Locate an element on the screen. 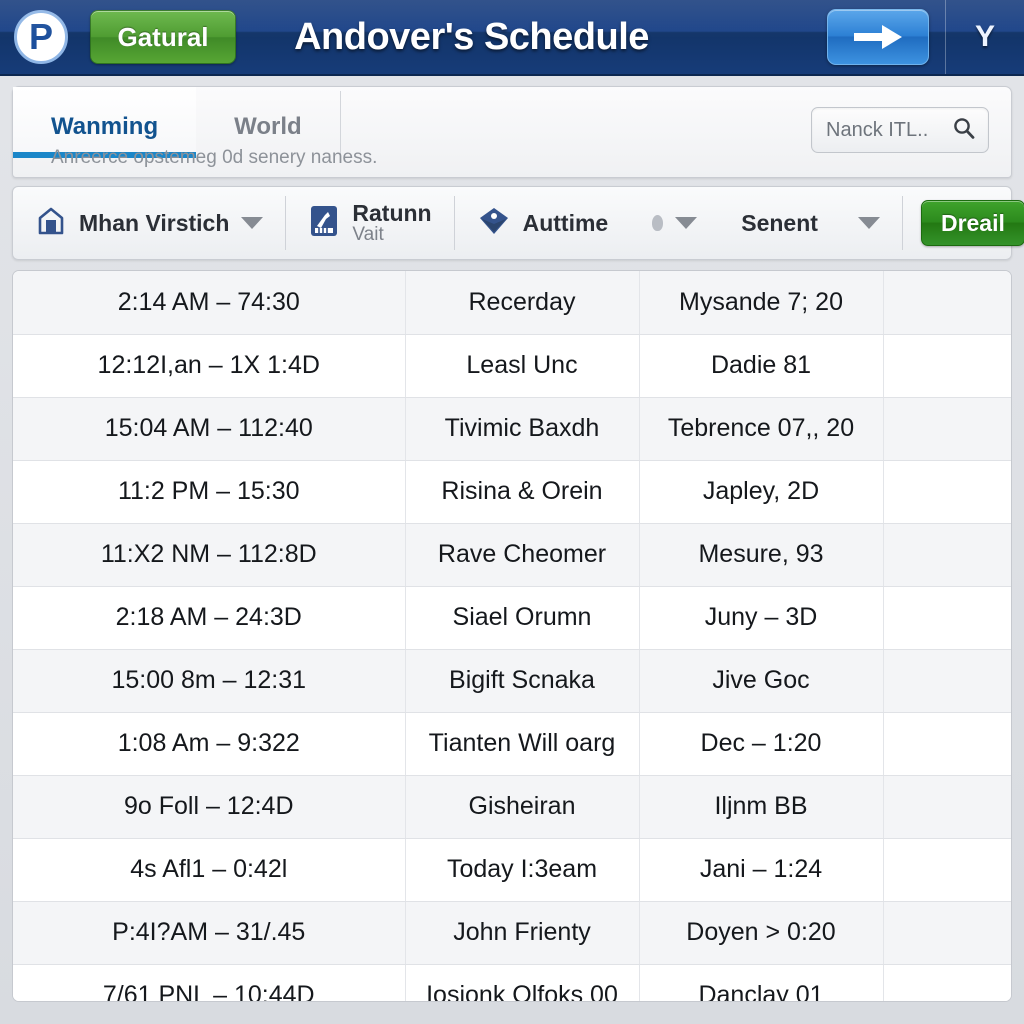  table-row: 2:14 AM – 74:30 Recerday Mysande 7; 20 is located at coordinates (512, 303).